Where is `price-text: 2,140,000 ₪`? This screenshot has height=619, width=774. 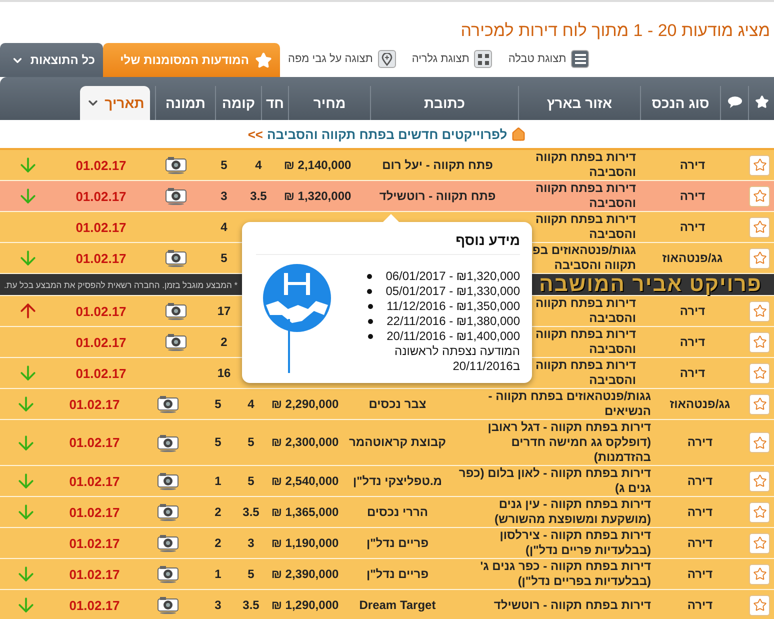 price-text: 2,140,000 ₪ is located at coordinates (317, 165).